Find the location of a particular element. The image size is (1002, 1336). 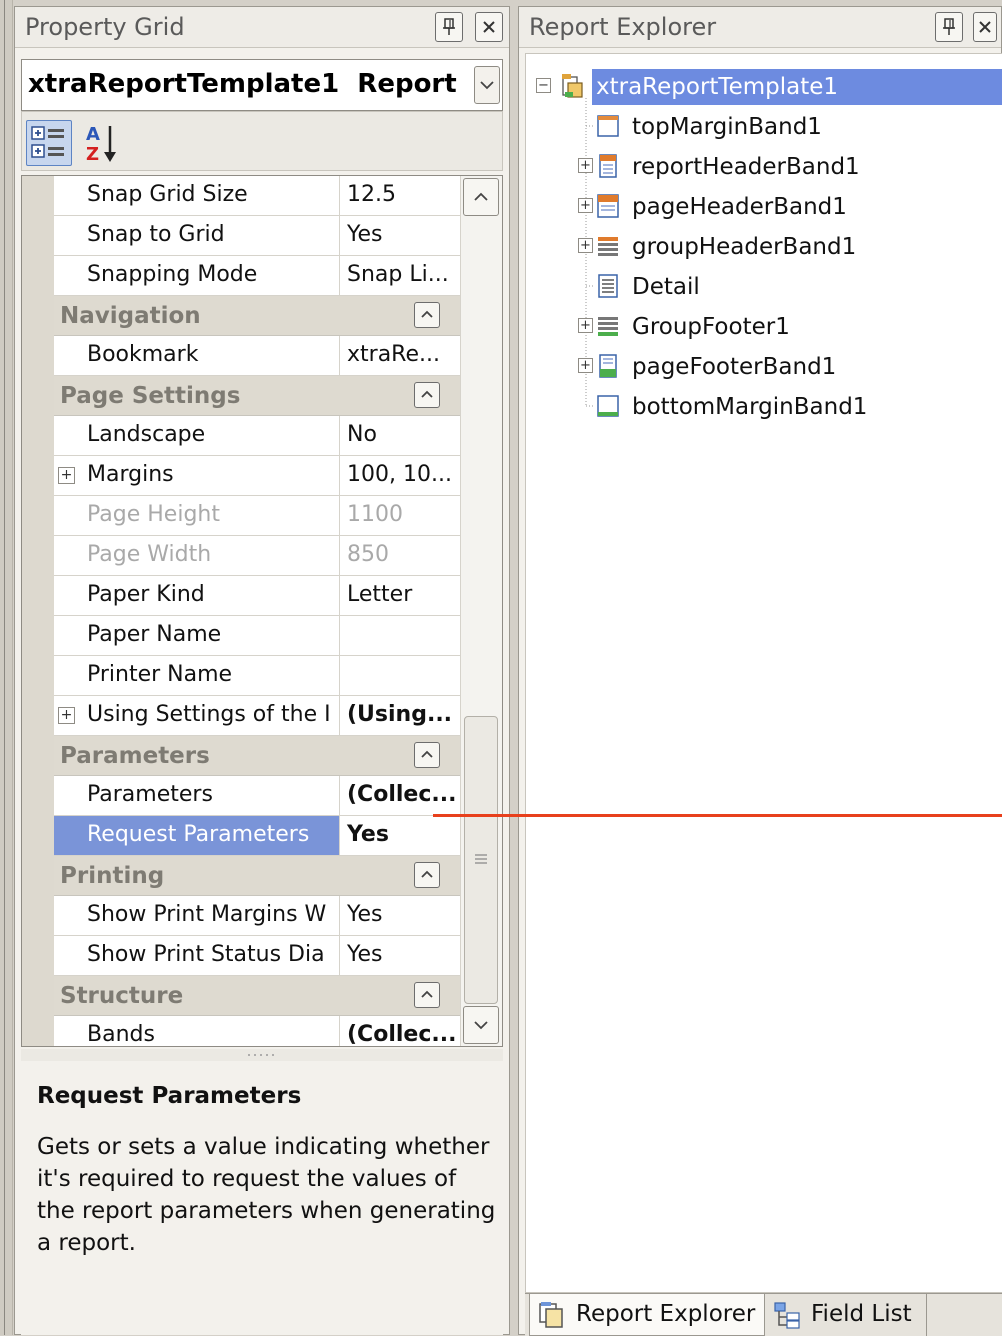

tab-report-explorer: Report Explorer is located at coordinates (647, 1315).